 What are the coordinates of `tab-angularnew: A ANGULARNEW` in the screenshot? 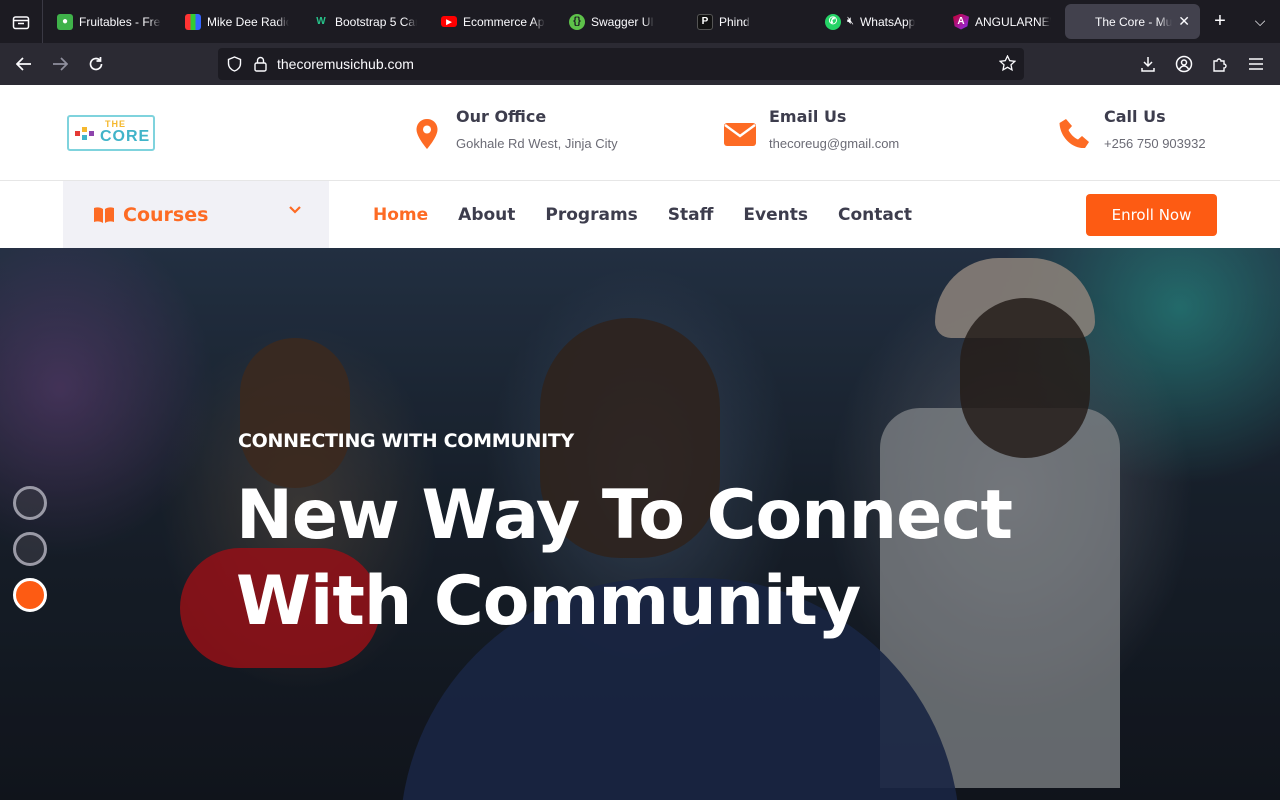 It's located at (1000, 21).